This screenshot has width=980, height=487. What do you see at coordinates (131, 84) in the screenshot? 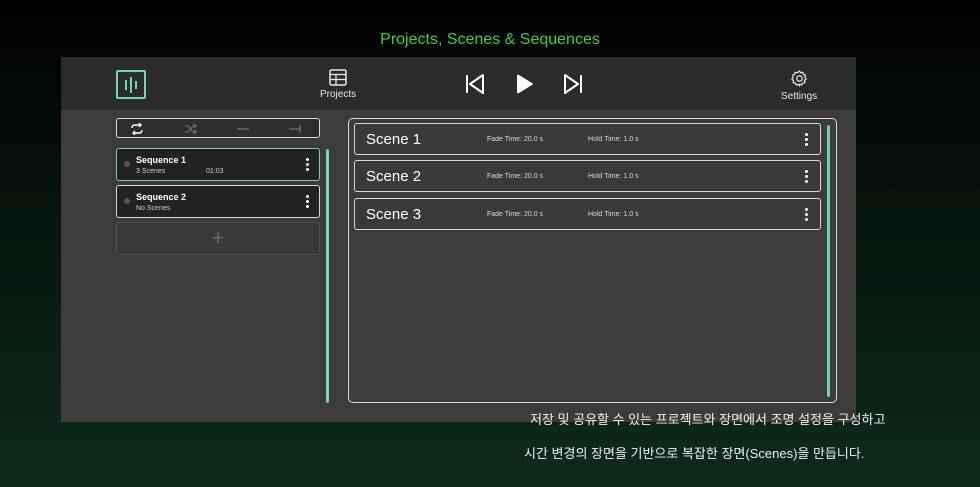
I see `equalizer-logo-icon` at bounding box center [131, 84].